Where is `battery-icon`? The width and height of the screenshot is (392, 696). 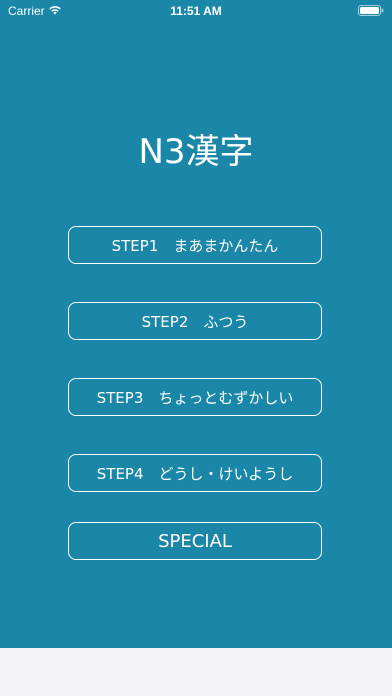
battery-icon is located at coordinates (371, 10).